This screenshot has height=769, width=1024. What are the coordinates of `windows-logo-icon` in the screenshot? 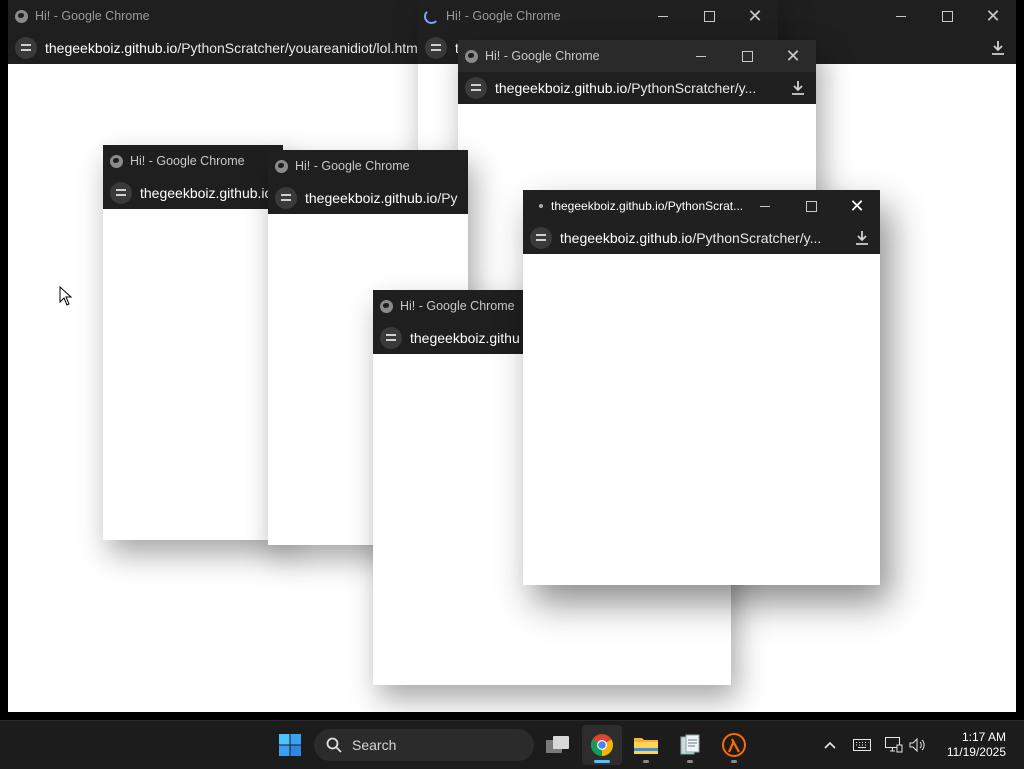 It's located at (290, 745).